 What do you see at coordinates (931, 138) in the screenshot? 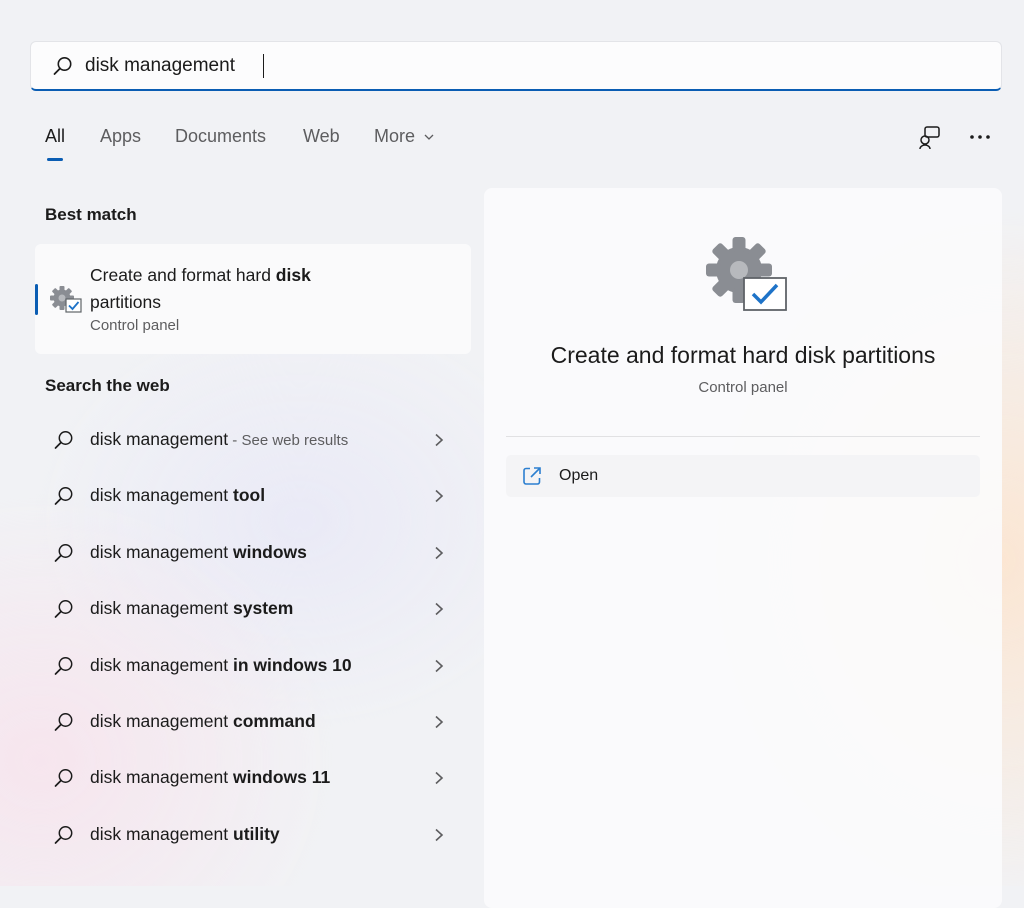
I see `connected-devices-icon` at bounding box center [931, 138].